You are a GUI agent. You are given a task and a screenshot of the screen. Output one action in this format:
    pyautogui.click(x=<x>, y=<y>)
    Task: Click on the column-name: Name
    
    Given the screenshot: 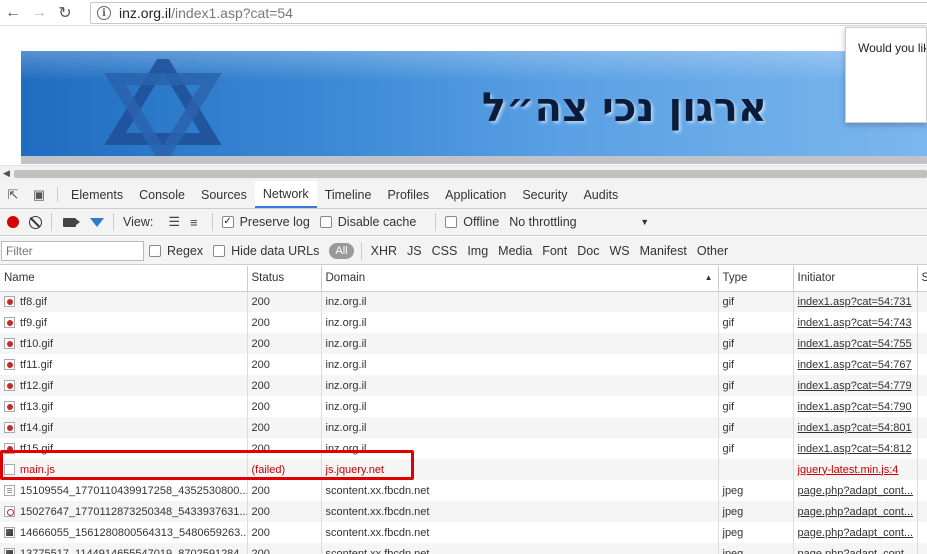 What is the action you would take?
    pyautogui.click(x=124, y=279)
    